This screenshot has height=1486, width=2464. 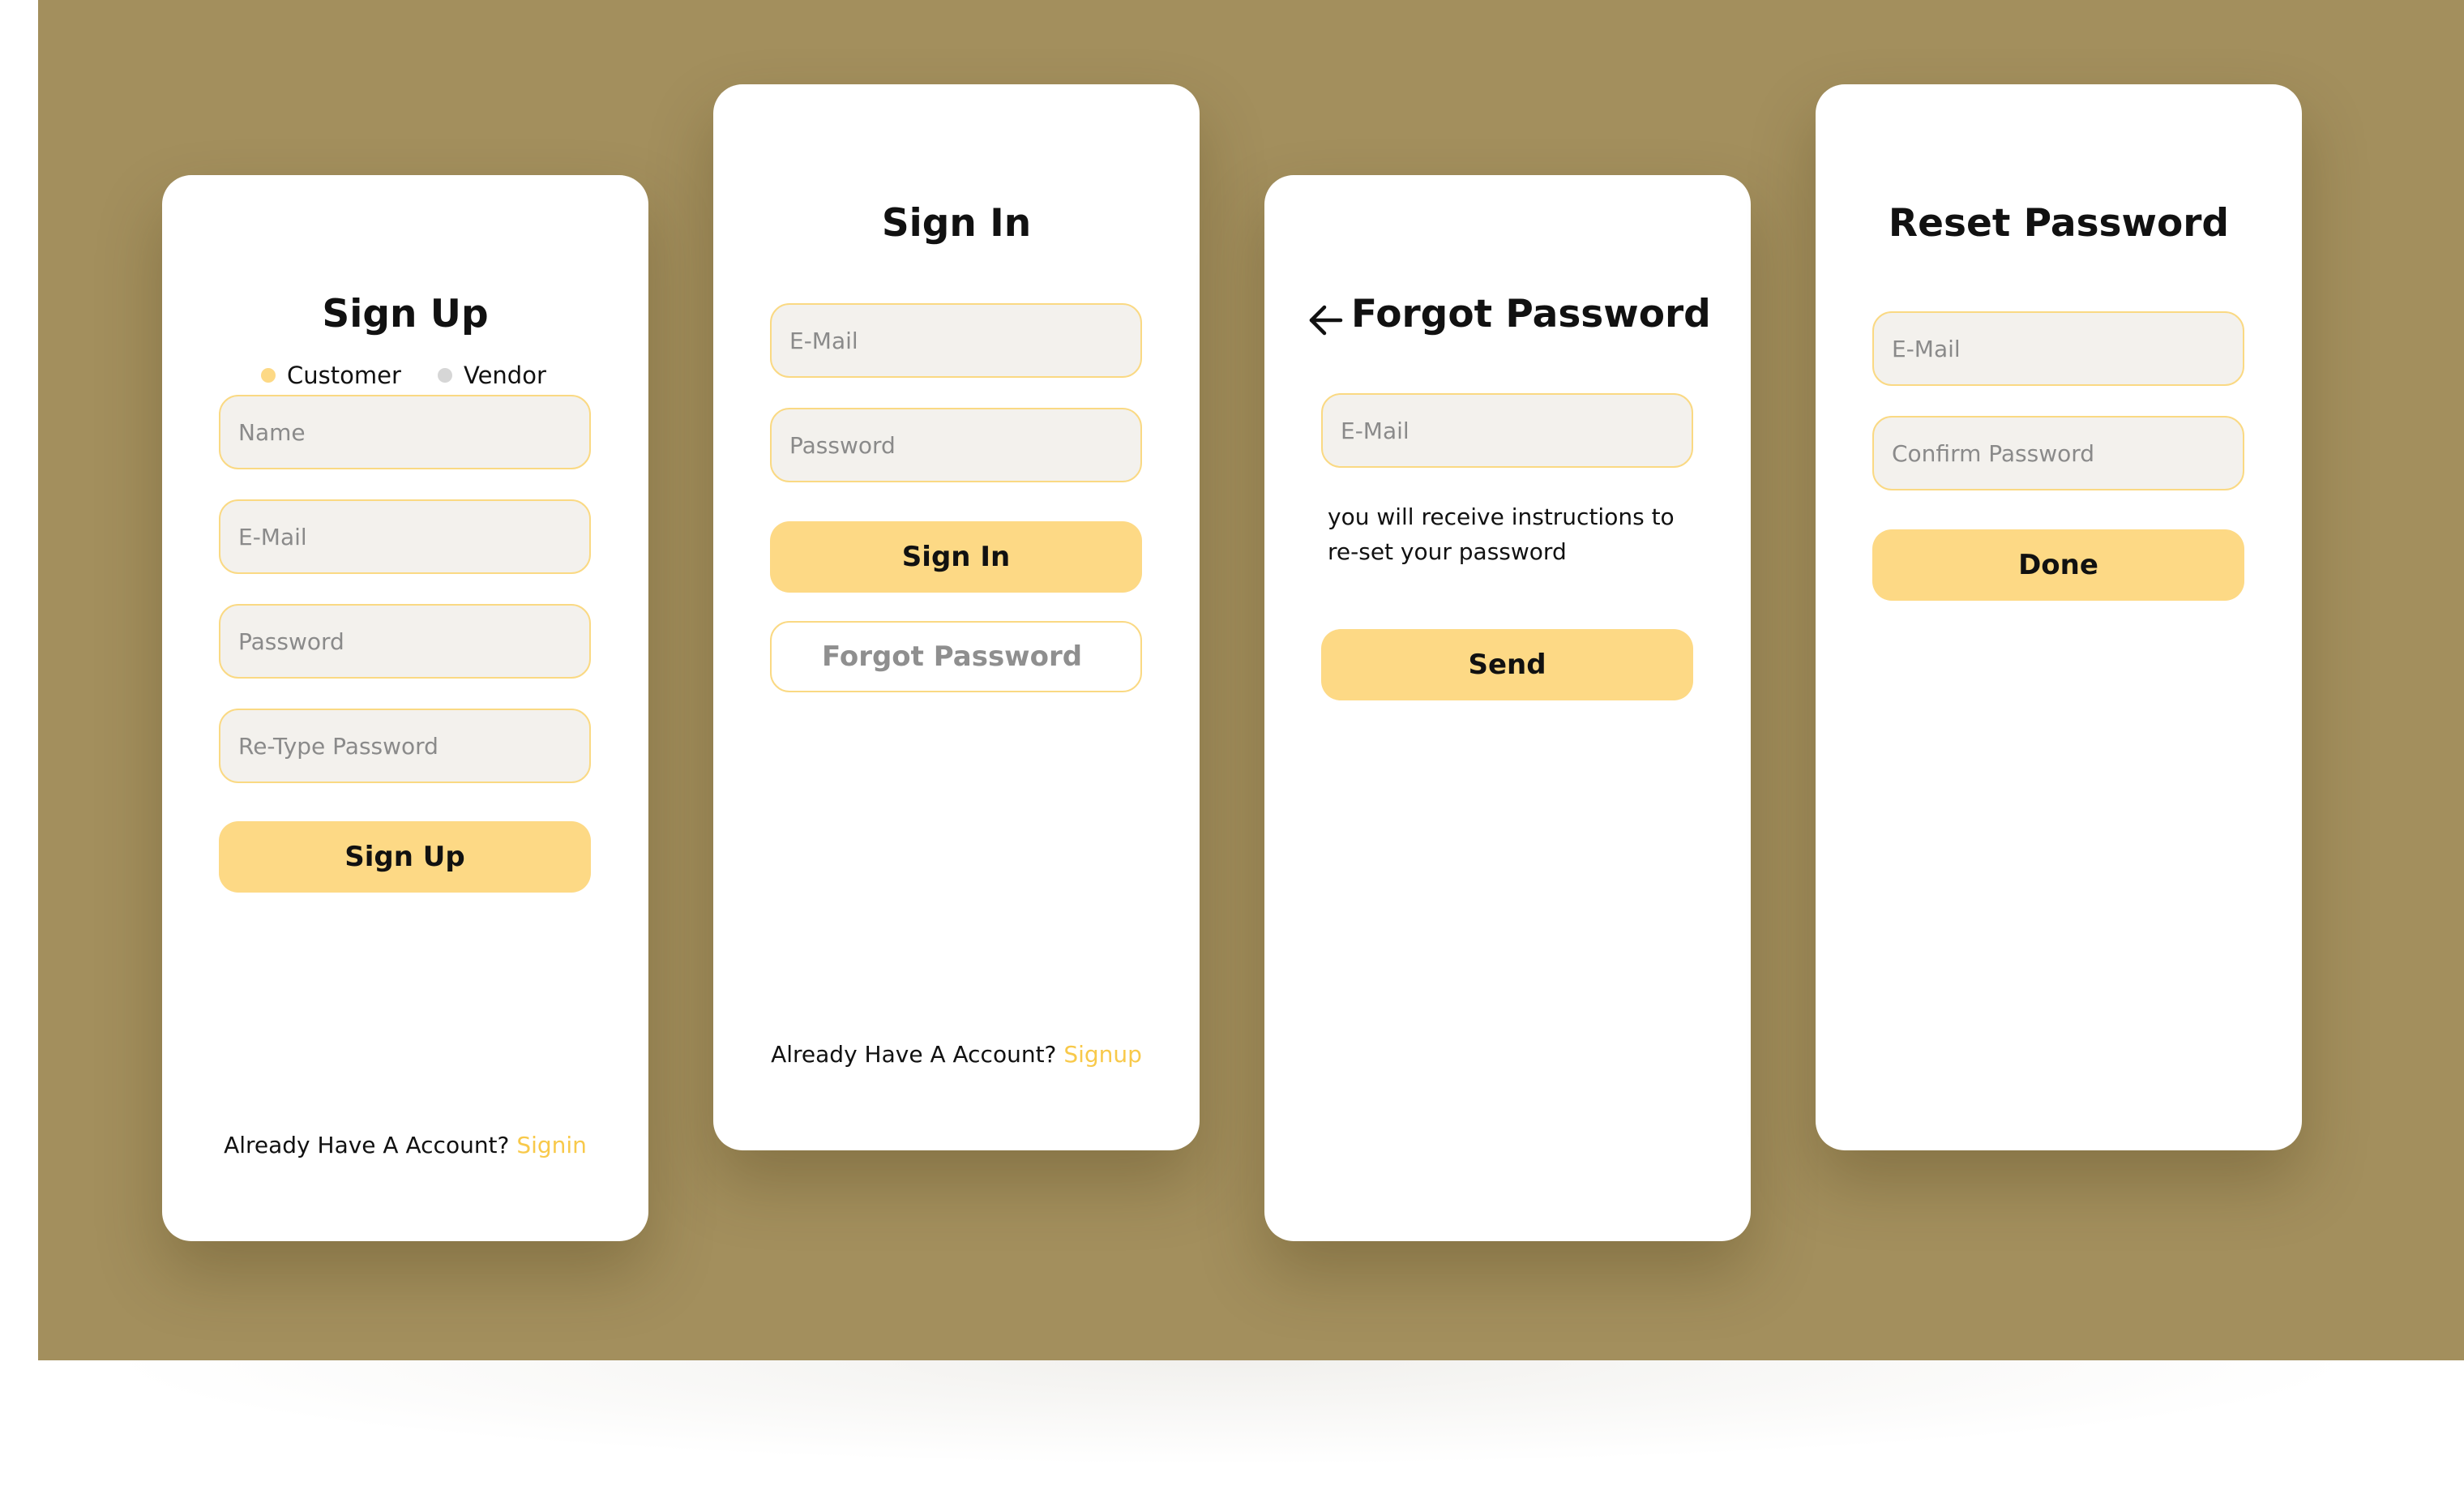 I want to click on signin-footer-text: Already Have A Account?, so click(x=918, y=1054).